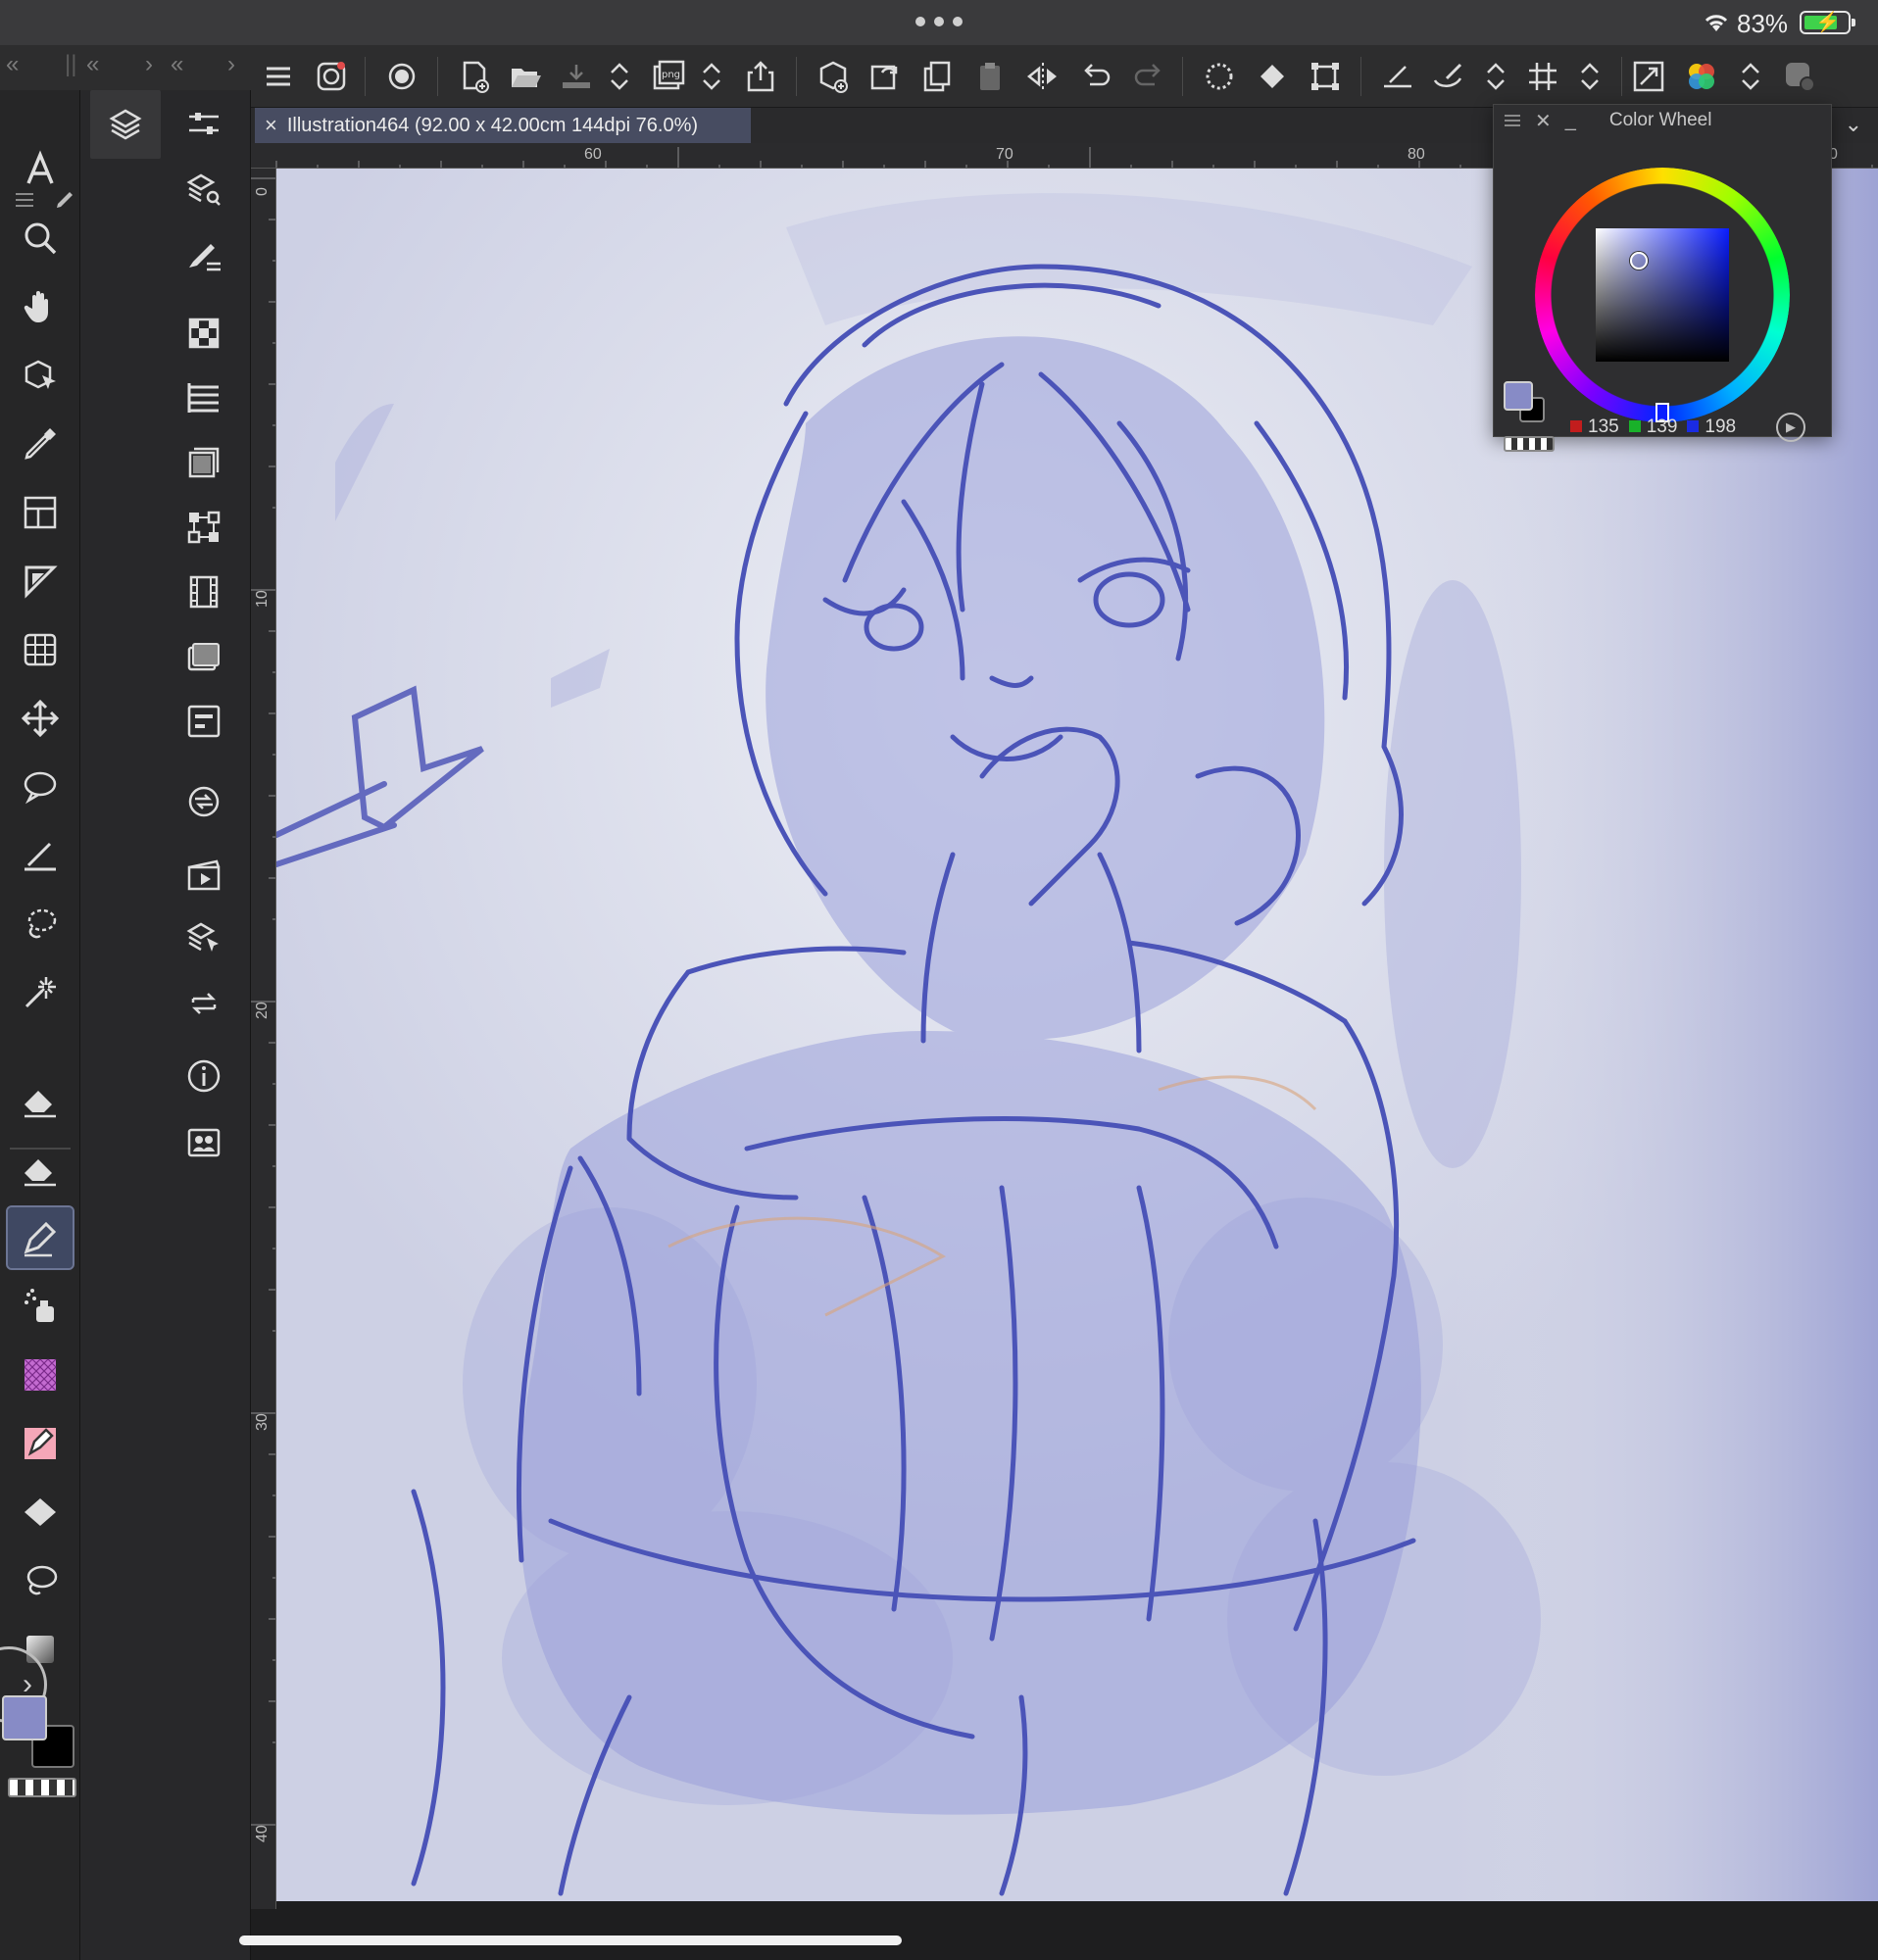 This screenshot has width=1878, height=1960. What do you see at coordinates (937, 76) in the screenshot?
I see `duplicate-button` at bounding box center [937, 76].